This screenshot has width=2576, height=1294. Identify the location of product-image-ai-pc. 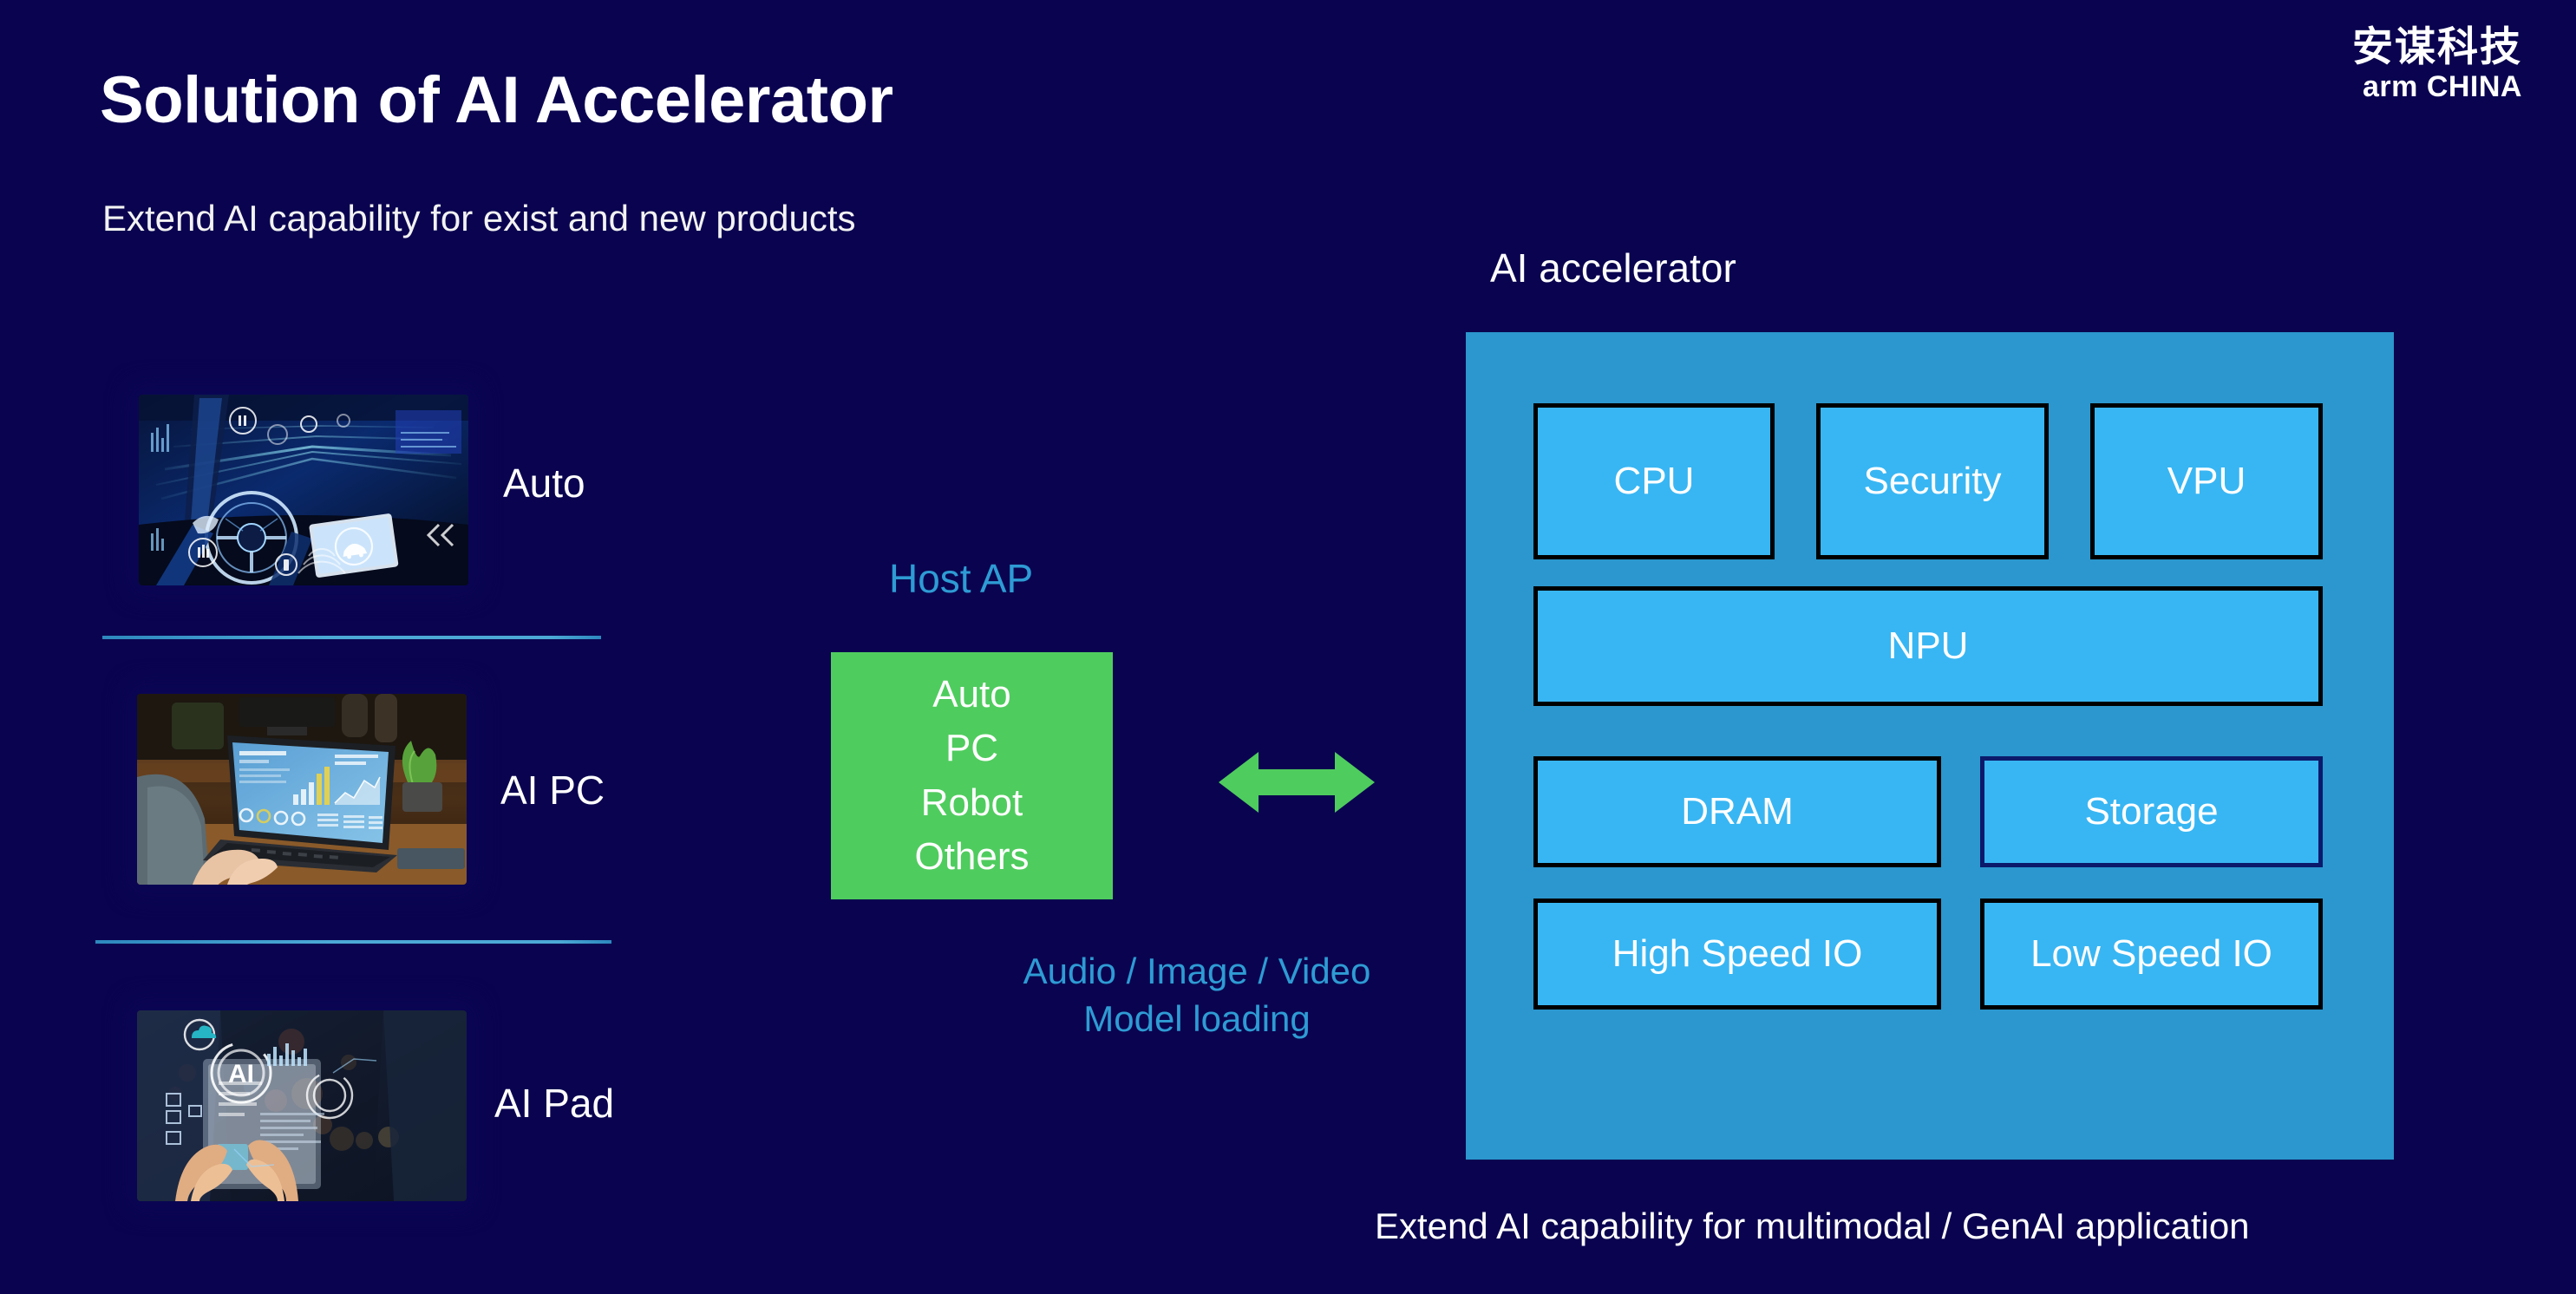
(302, 789).